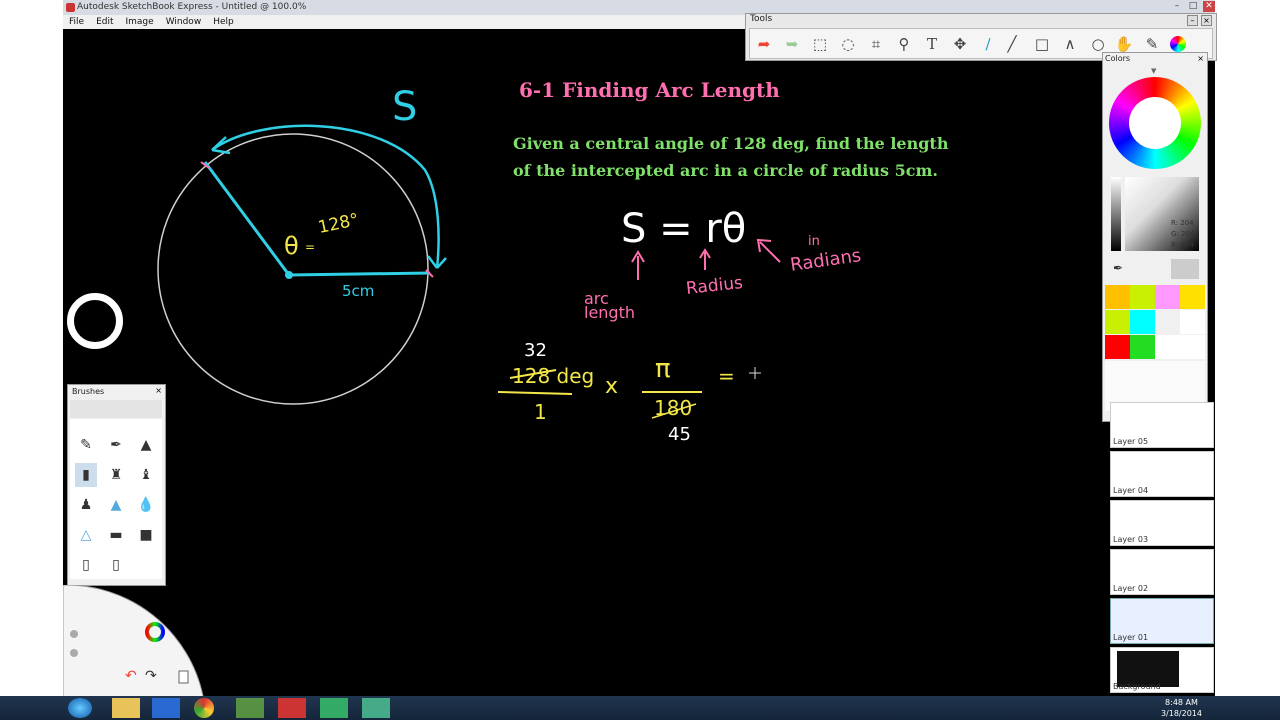  What do you see at coordinates (988, 44) in the screenshot?
I see `pen-icon: ∕` at bounding box center [988, 44].